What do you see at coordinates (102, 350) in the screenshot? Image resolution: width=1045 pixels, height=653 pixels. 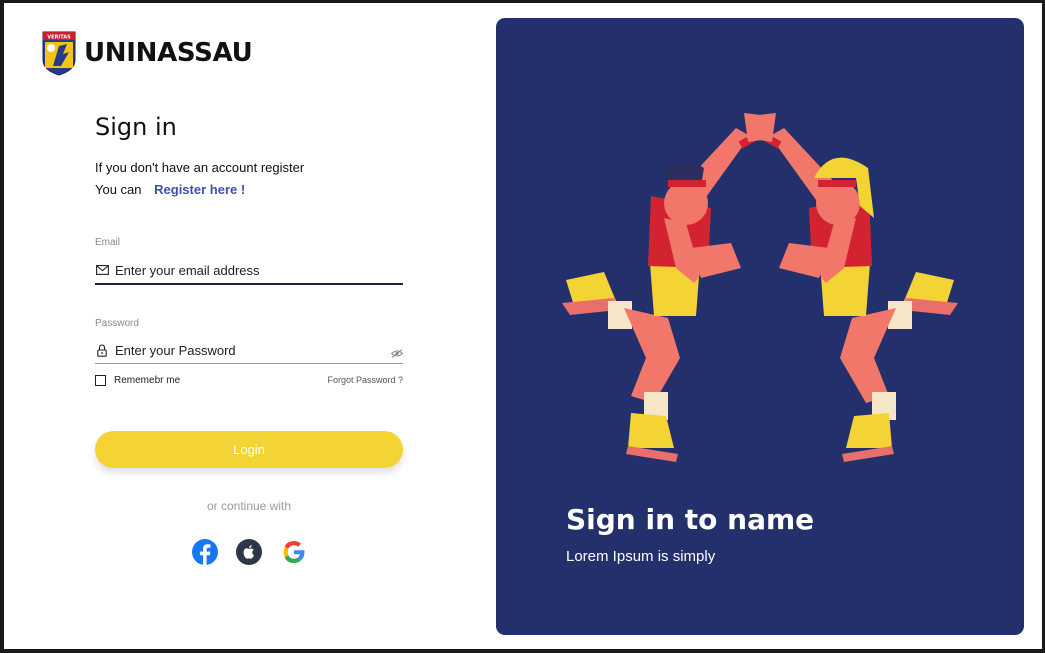 I see `lock-icon` at bounding box center [102, 350].